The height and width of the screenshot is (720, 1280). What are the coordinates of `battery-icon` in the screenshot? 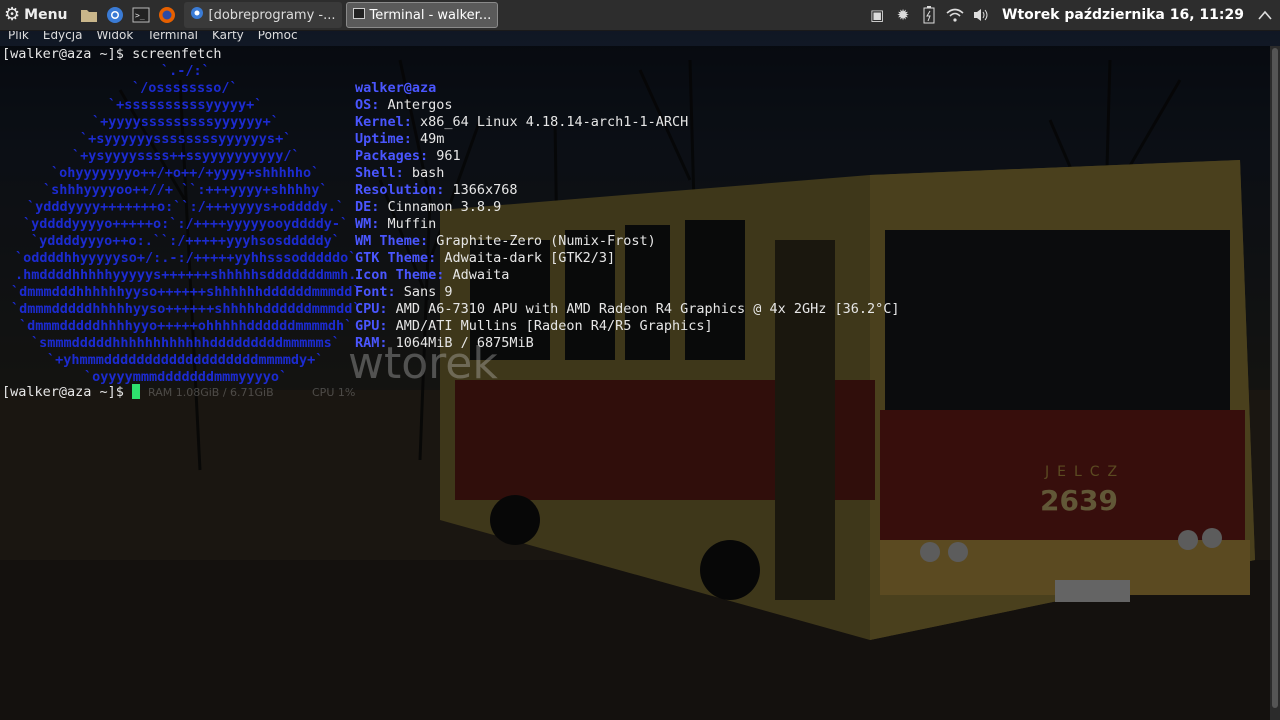 It's located at (929, 15).